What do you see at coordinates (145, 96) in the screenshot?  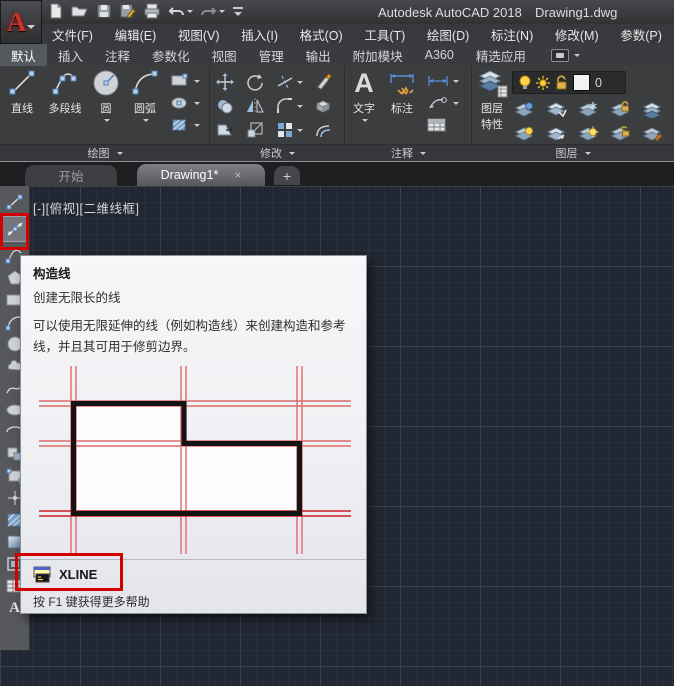 I see `arc-button: 圆弧` at bounding box center [145, 96].